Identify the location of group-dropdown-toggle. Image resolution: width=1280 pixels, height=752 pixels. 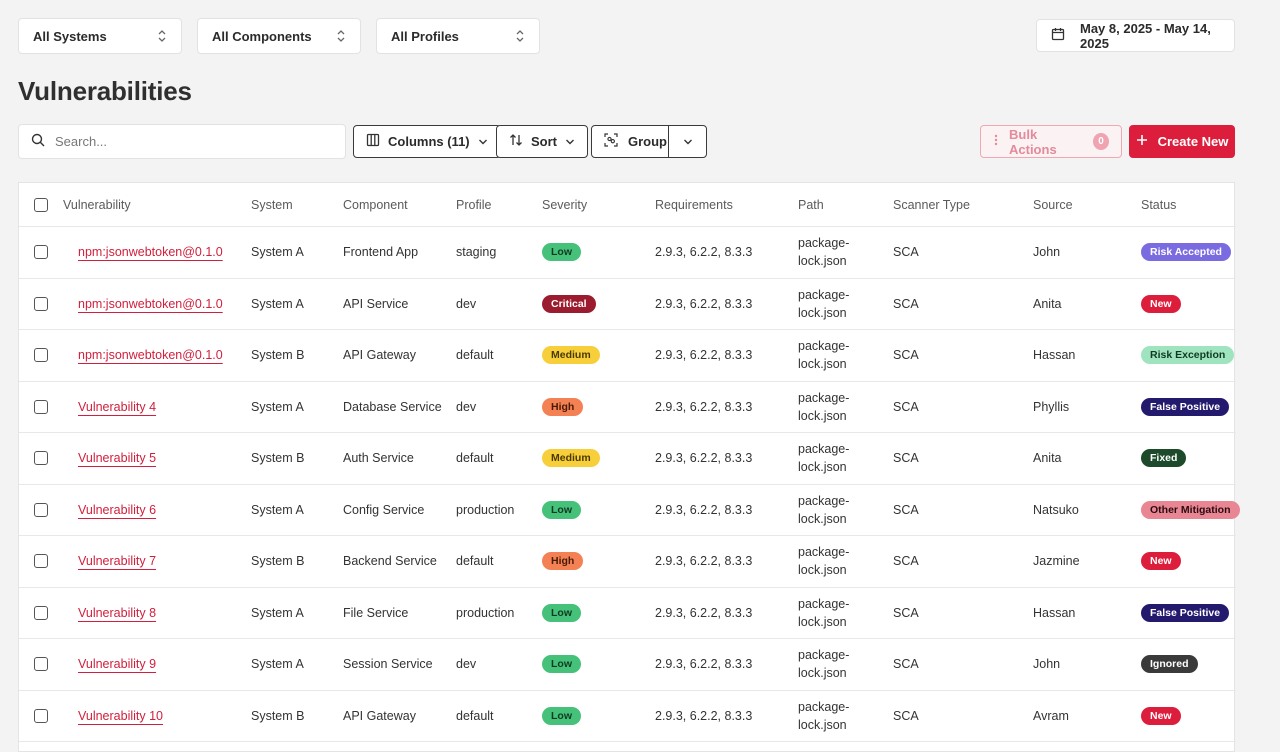
(687, 141).